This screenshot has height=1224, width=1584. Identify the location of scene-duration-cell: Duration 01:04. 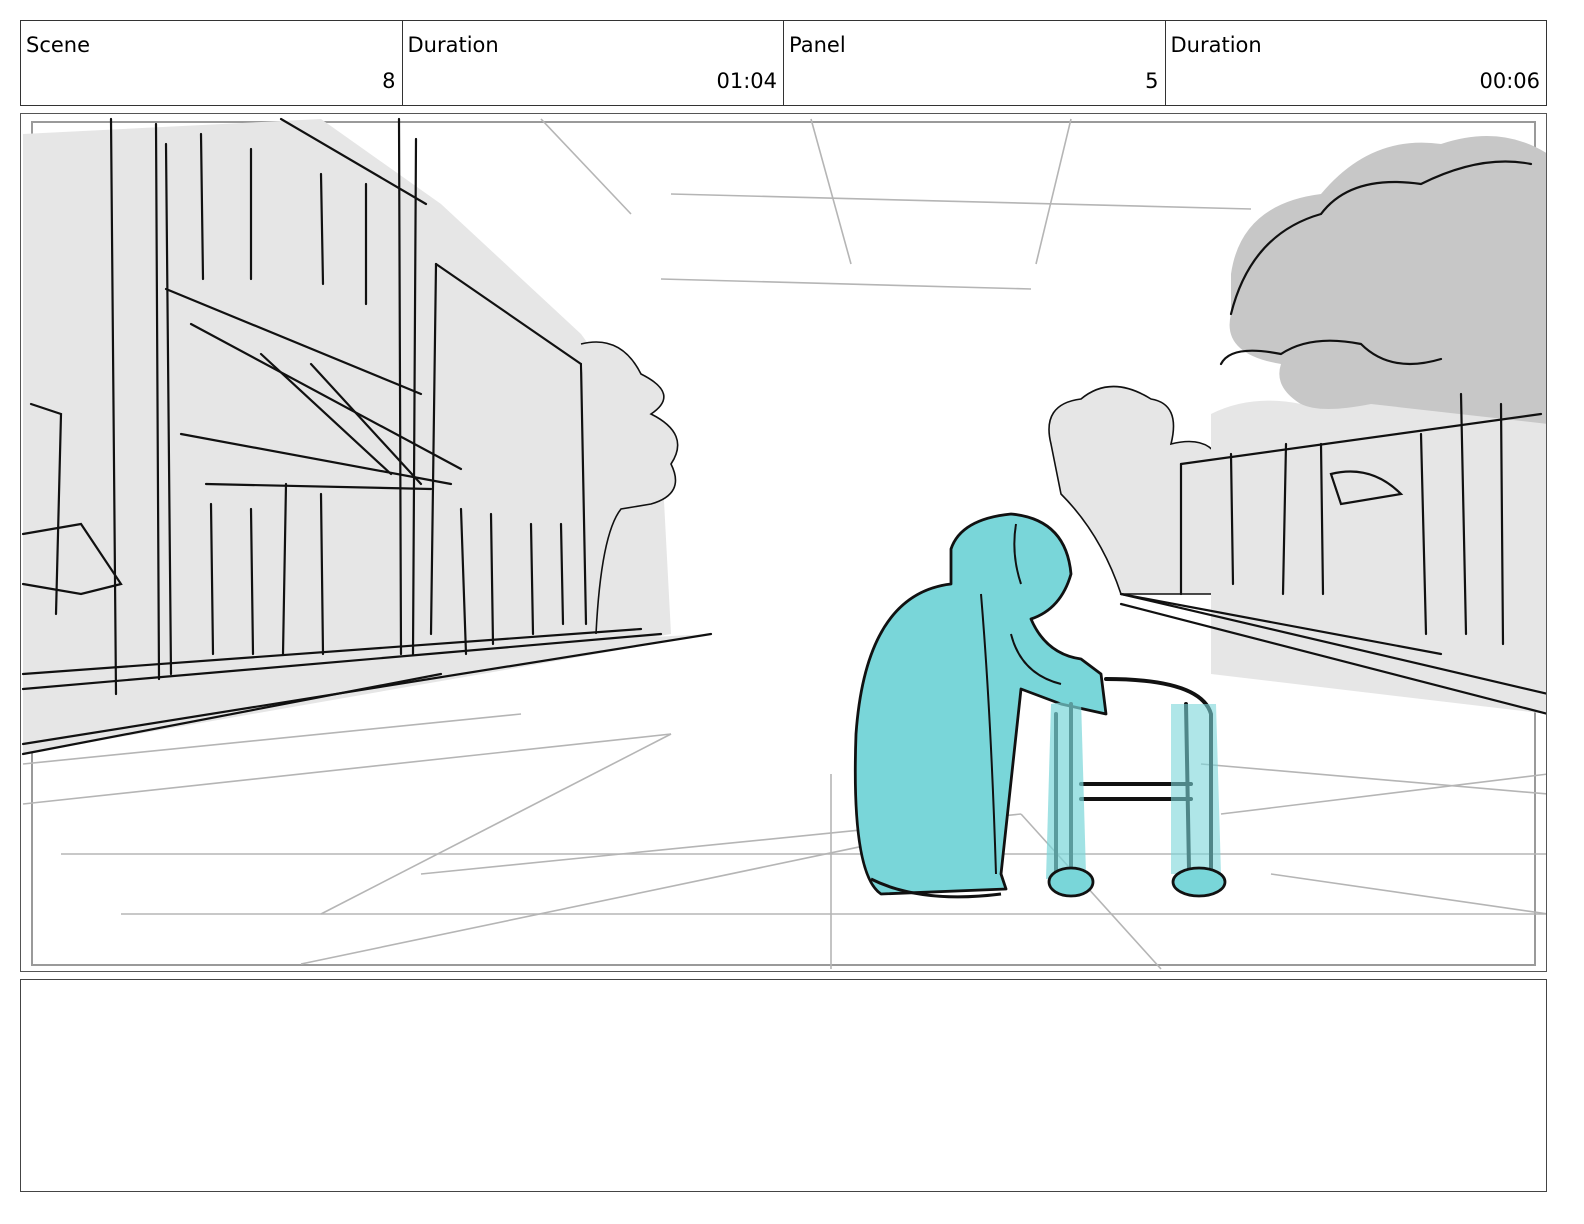
(593, 63).